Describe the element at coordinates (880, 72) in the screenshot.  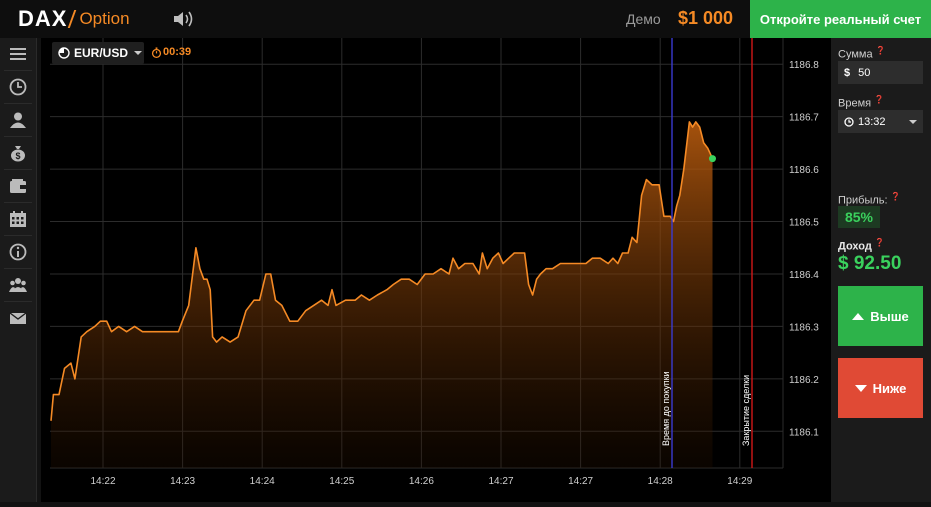
I see `amount-input: $ 50` at that location.